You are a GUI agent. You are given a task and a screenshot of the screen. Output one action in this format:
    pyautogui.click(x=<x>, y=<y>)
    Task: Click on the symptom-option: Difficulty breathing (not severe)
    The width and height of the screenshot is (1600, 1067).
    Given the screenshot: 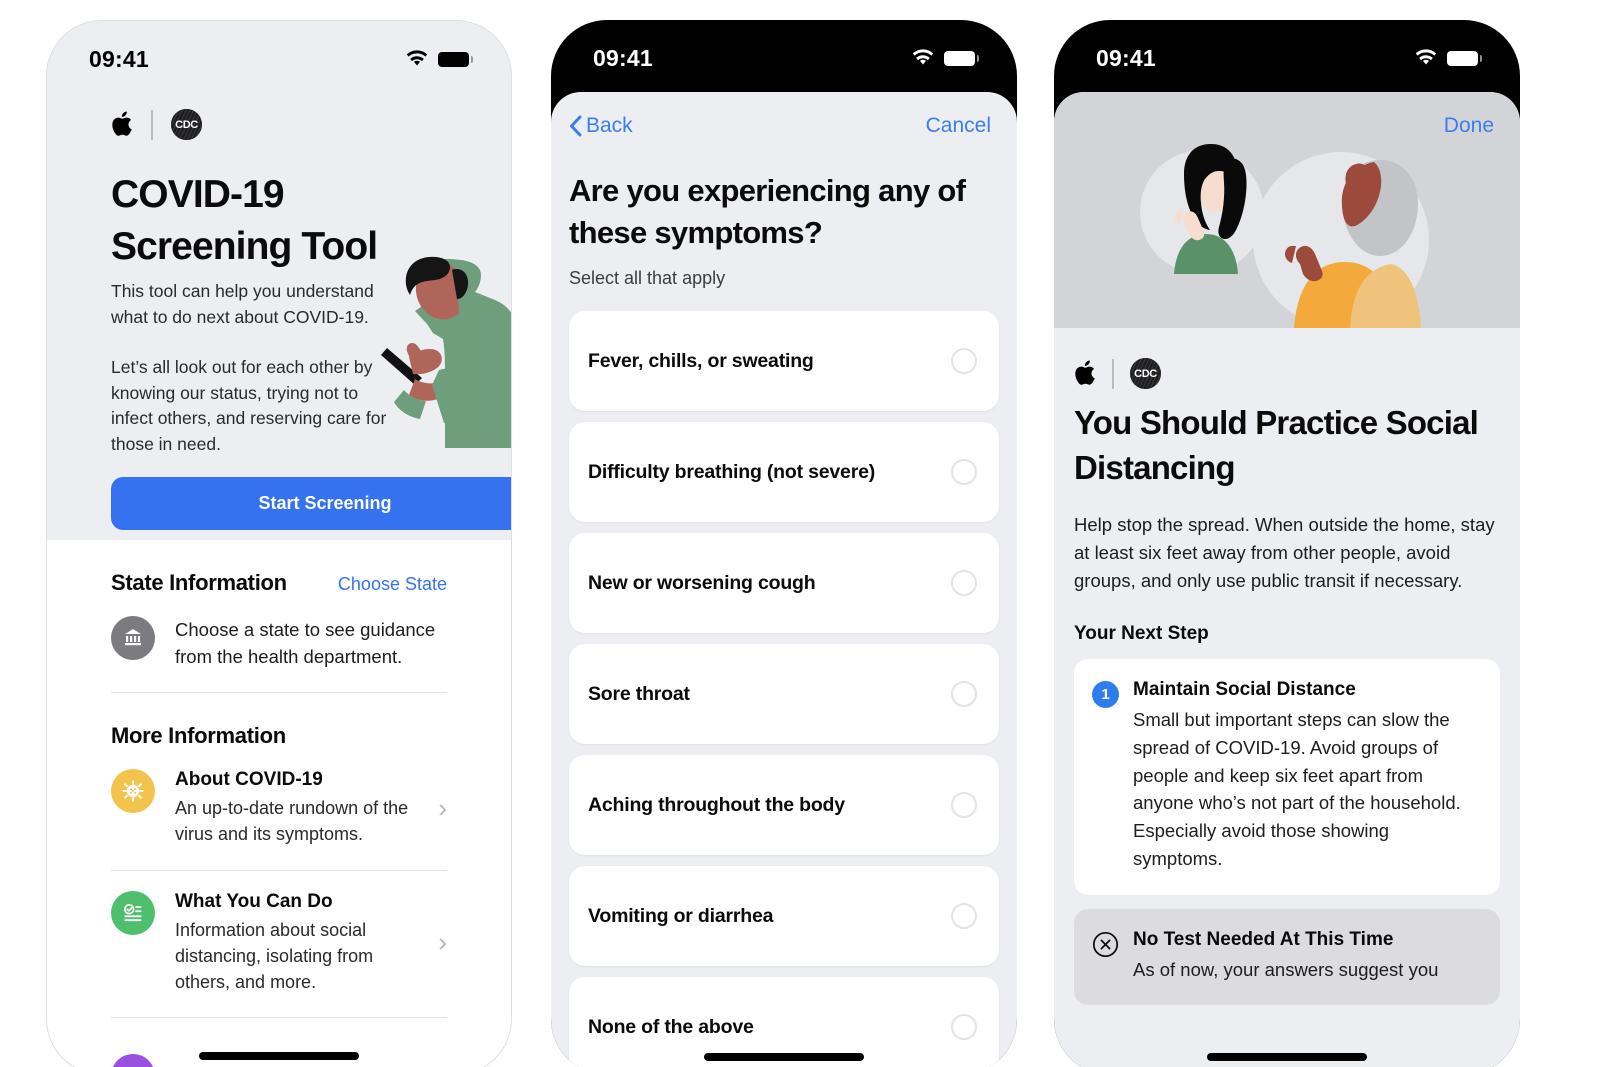 What is the action you would take?
    pyautogui.click(x=784, y=472)
    